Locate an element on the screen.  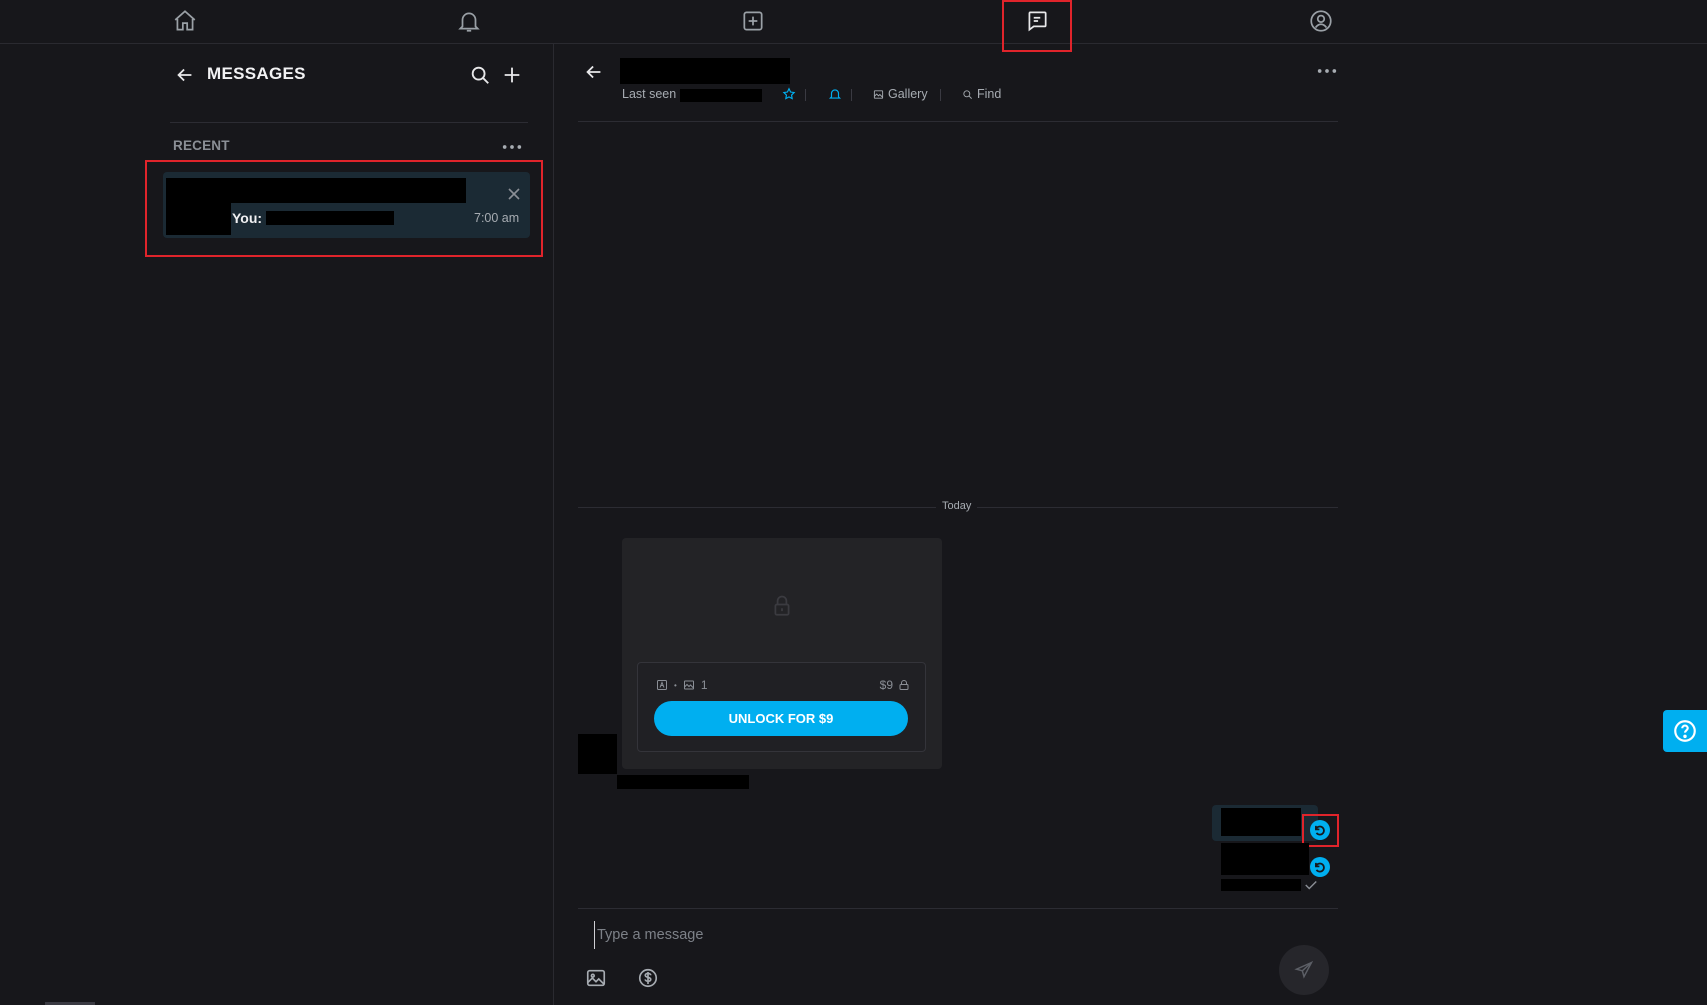
locked-media-info: • 1 $9 UNLOCK FOR $9 is located at coordinates (781, 707).